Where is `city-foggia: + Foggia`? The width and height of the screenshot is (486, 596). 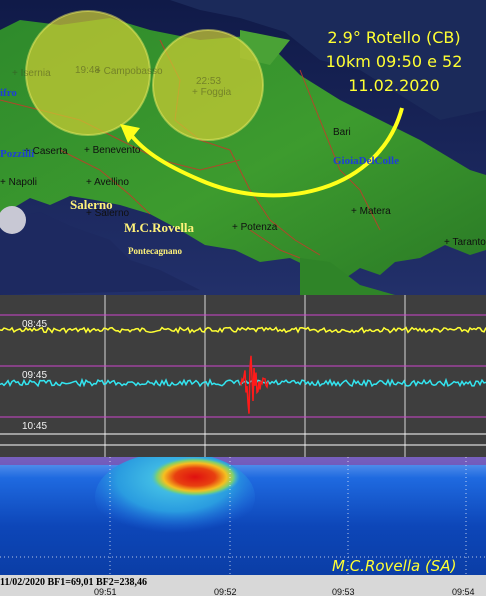
city-foggia: + Foggia is located at coordinates (212, 92).